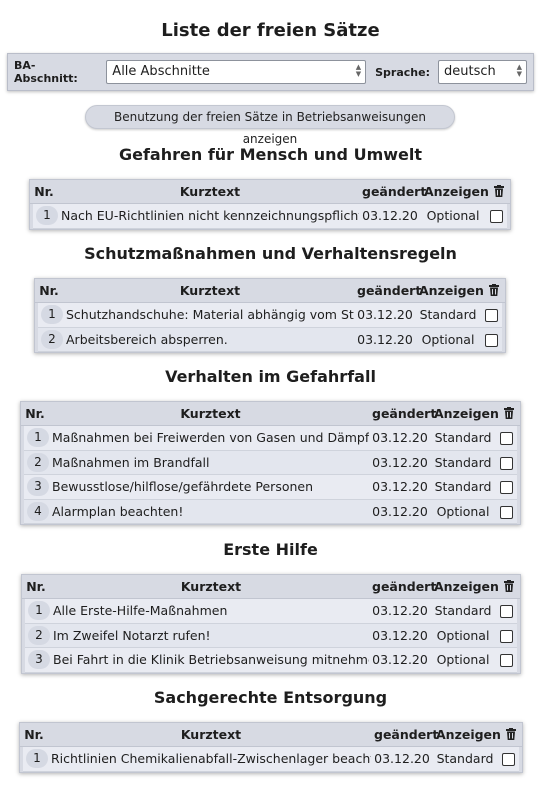  What do you see at coordinates (210, 486) in the screenshot?
I see `row-text: Bewusstlose/hilflose/gefährdete Personen` at bounding box center [210, 486].